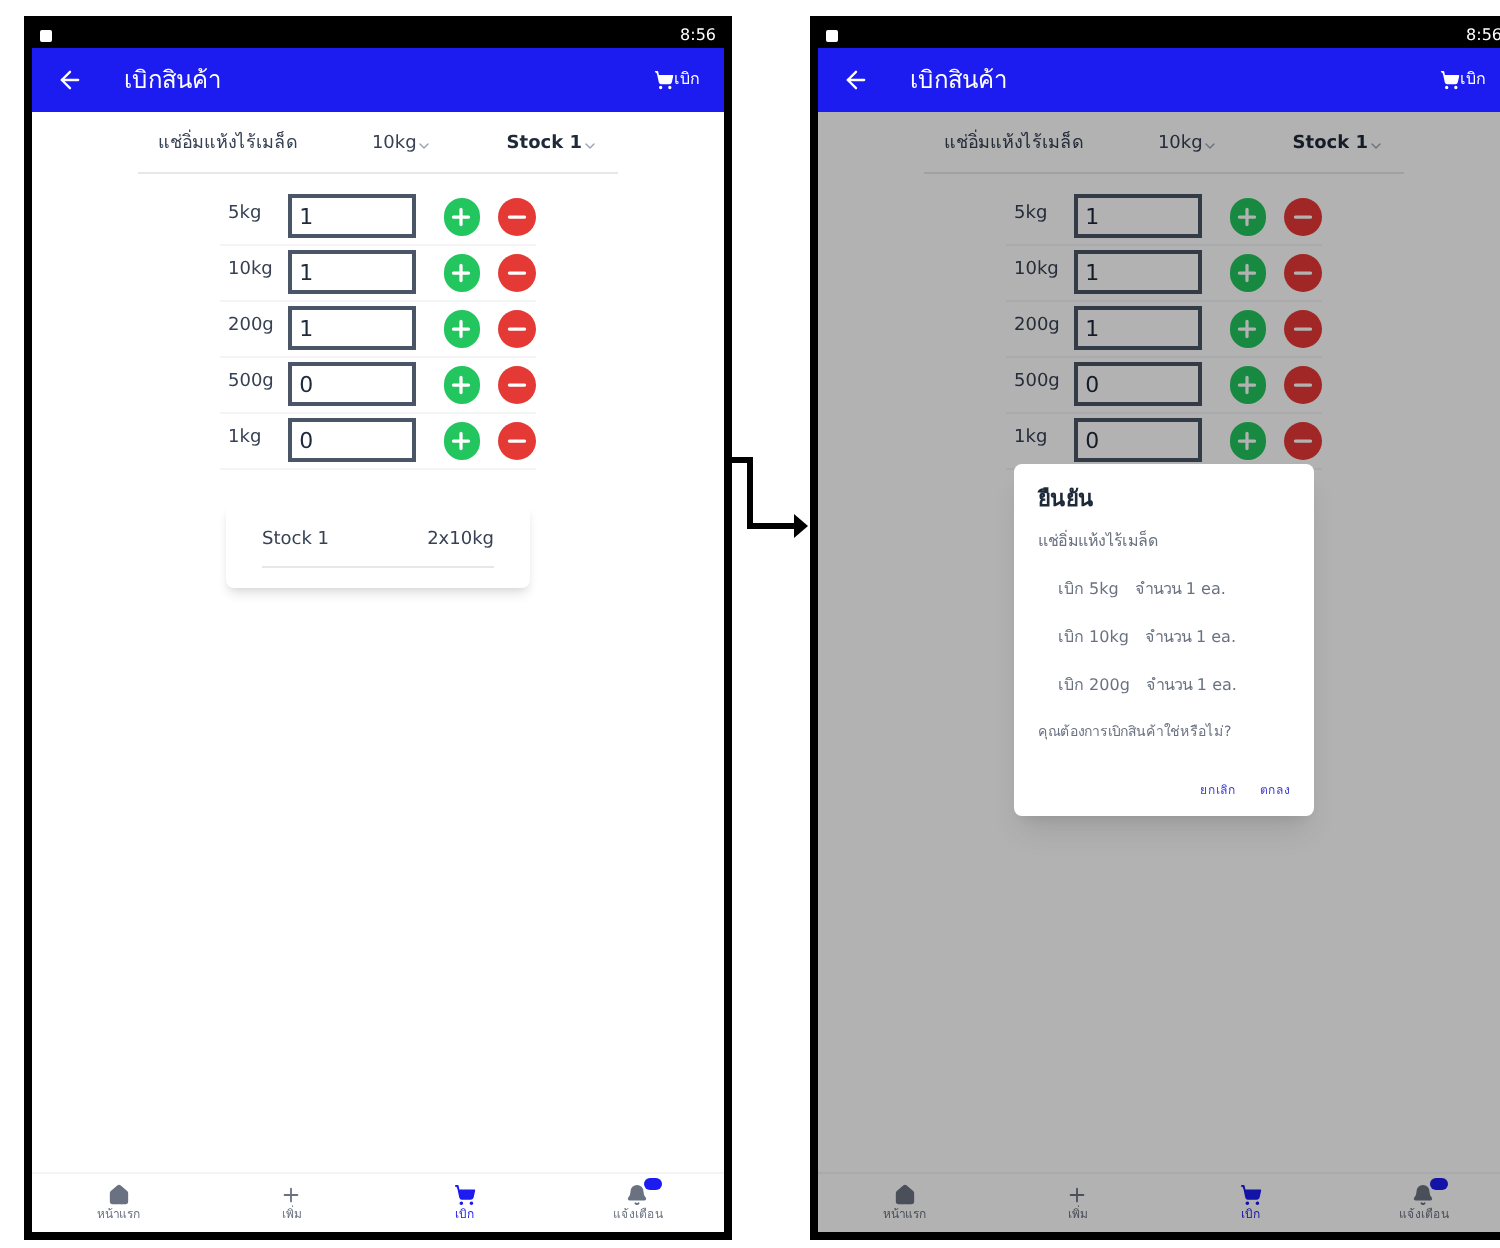 The width and height of the screenshot is (1500, 1248). What do you see at coordinates (1094, 685) in the screenshot?
I see `dialog-item: เบิก 200g` at bounding box center [1094, 685].